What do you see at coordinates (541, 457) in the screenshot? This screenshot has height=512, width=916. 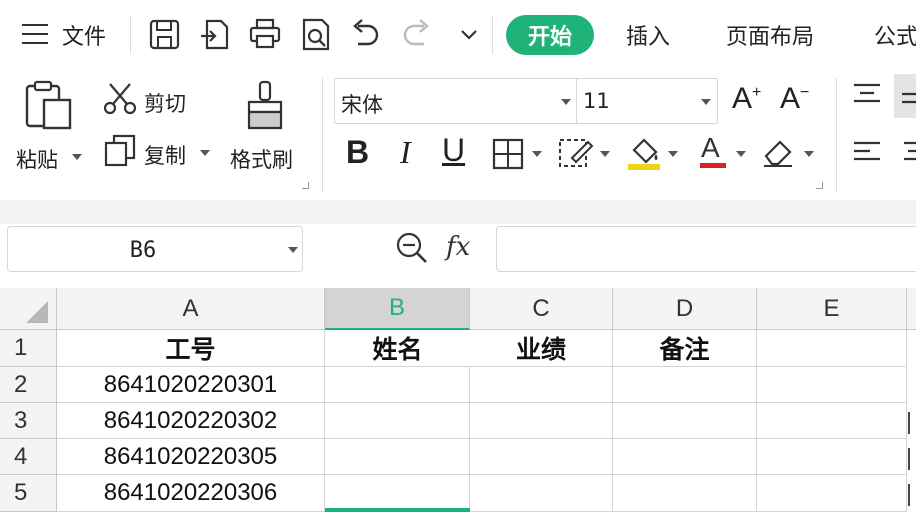 I see `cell-c4` at bounding box center [541, 457].